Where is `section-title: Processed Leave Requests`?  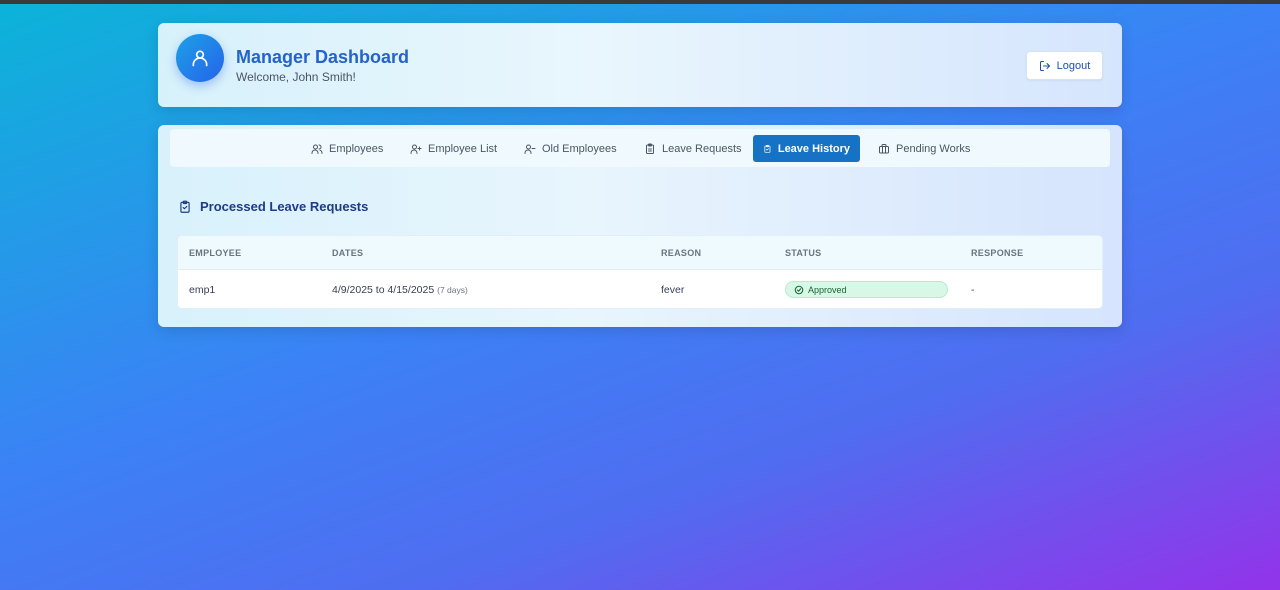 section-title: Processed Leave Requests is located at coordinates (273, 206).